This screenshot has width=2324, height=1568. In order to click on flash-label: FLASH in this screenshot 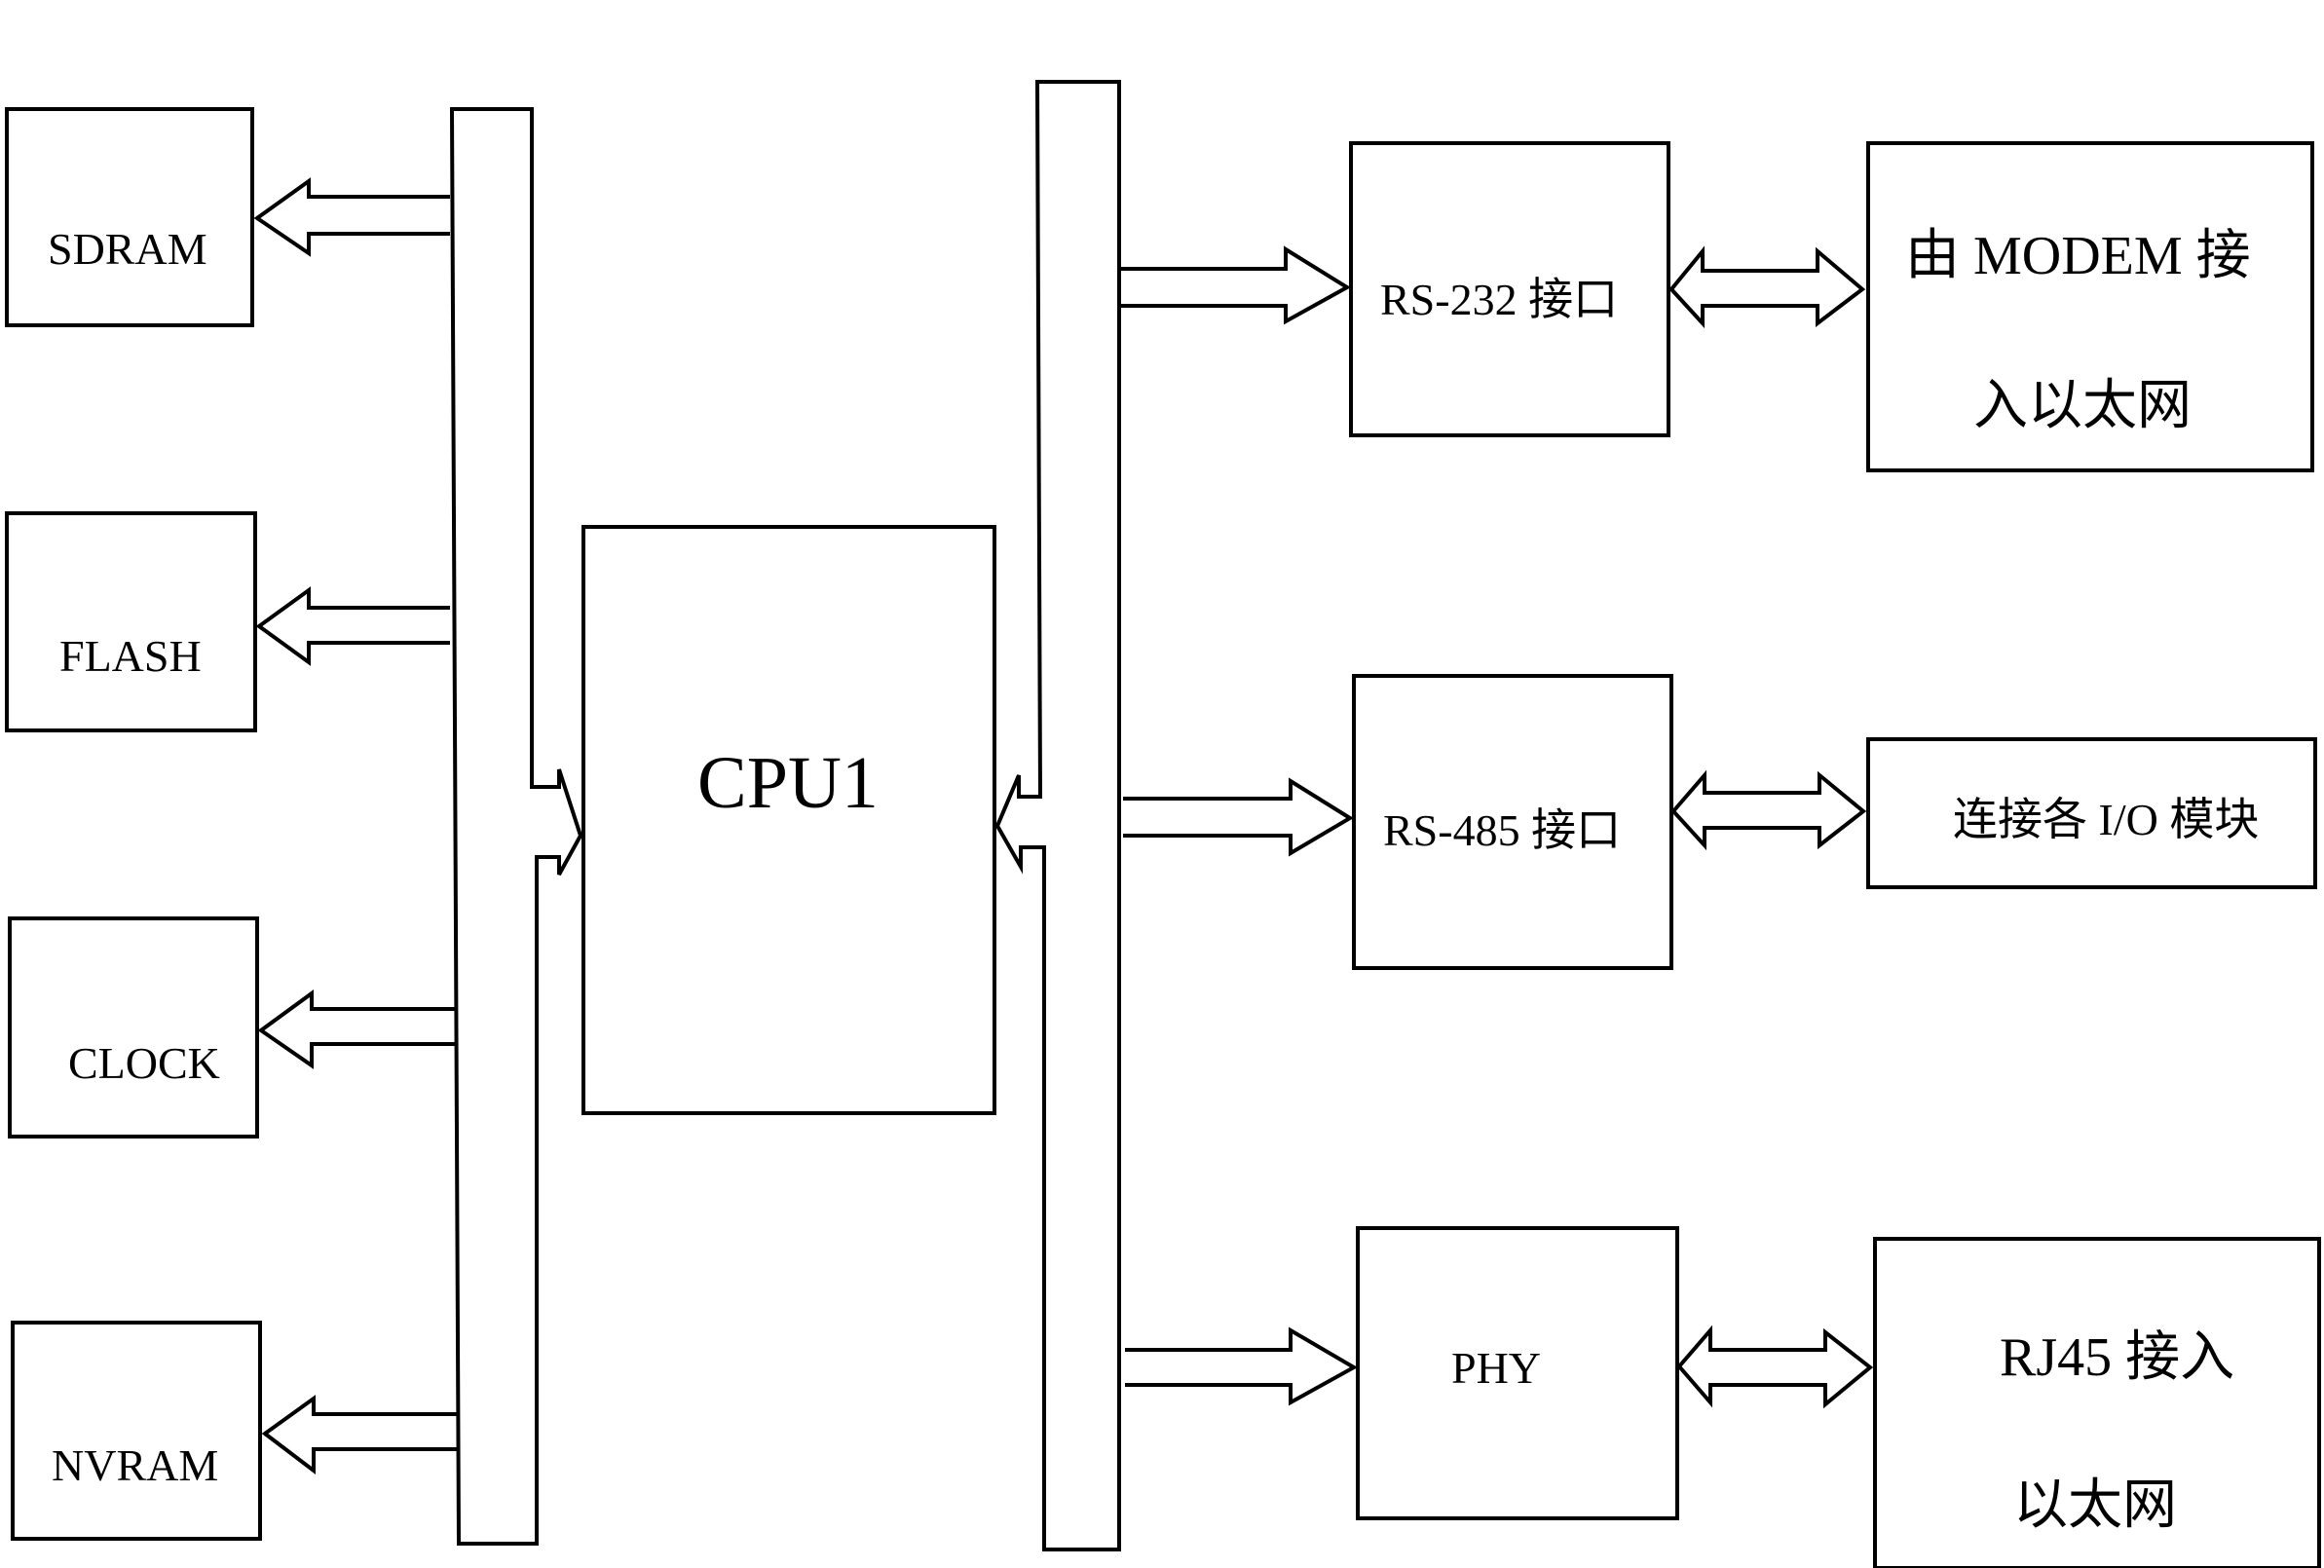, I will do `click(130, 656)`.